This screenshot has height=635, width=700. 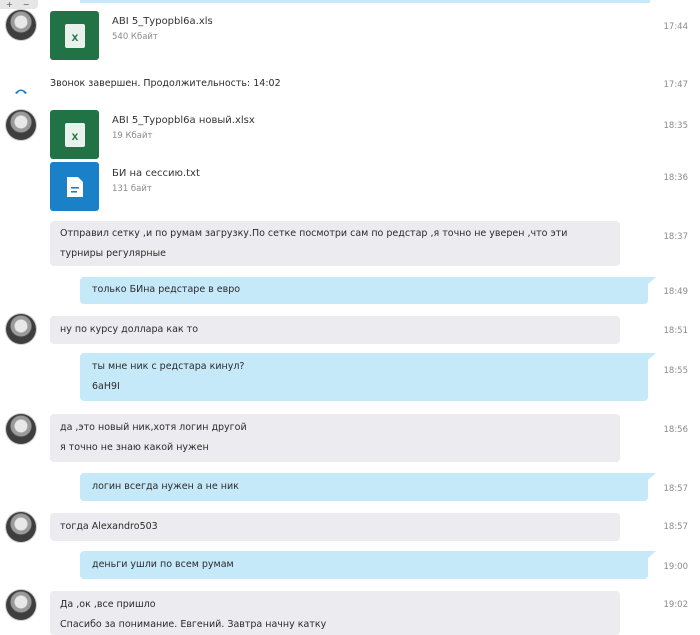 I want to click on message-bubble-incoming: ну по курсу доллара как то, so click(x=335, y=330).